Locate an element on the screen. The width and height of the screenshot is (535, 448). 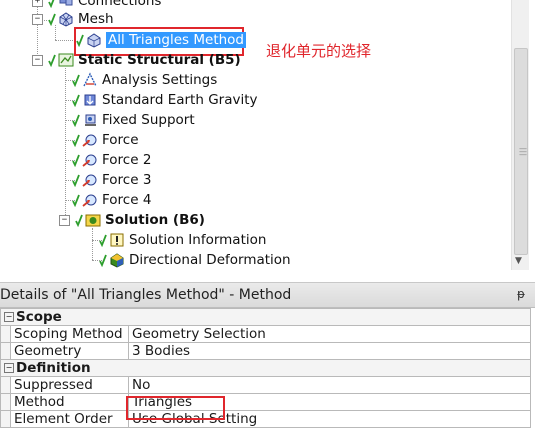
highlight-box-method-value is located at coordinates (175, 408).